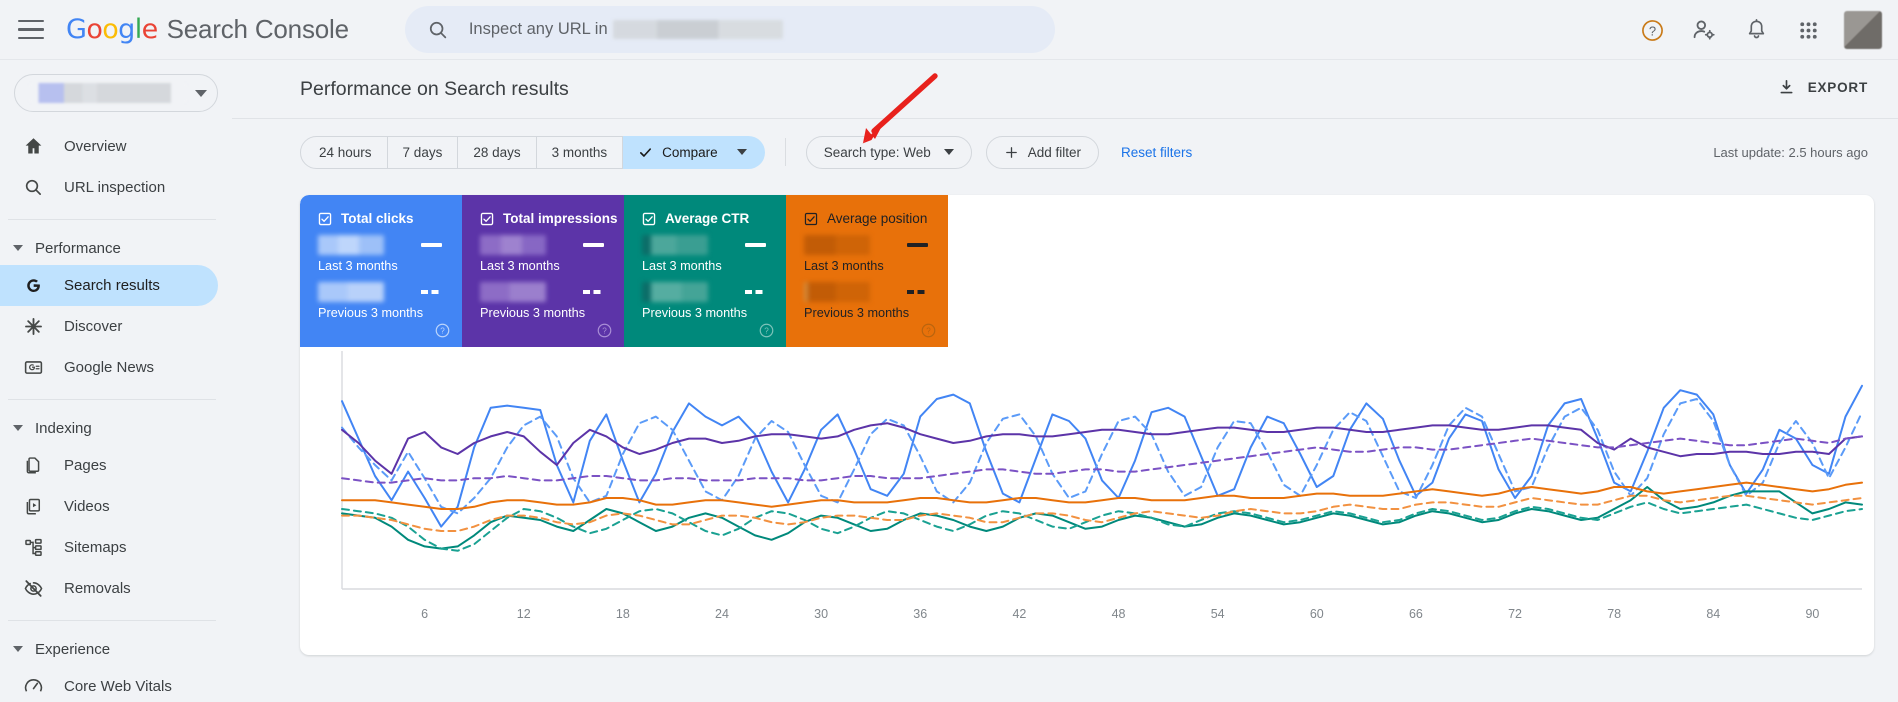 This screenshot has height=702, width=1898. What do you see at coordinates (109, 547) in the screenshot?
I see `sidebar-item-sitemaps: Sitemaps` at bounding box center [109, 547].